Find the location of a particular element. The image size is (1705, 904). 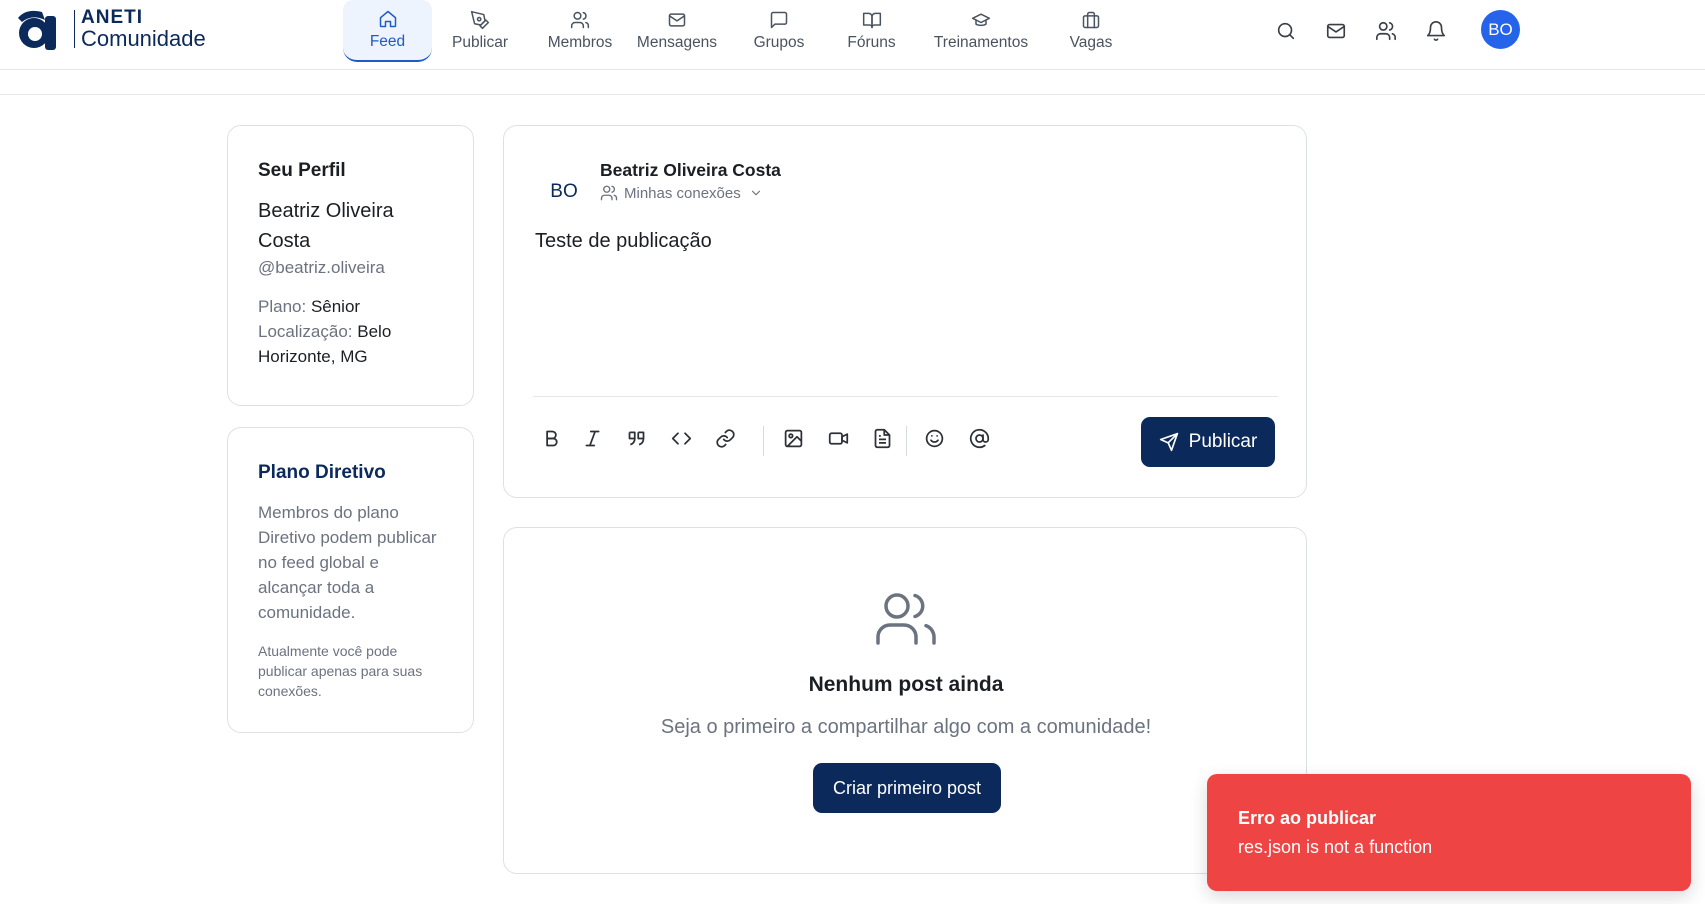

smile-icon is located at coordinates (934, 438).